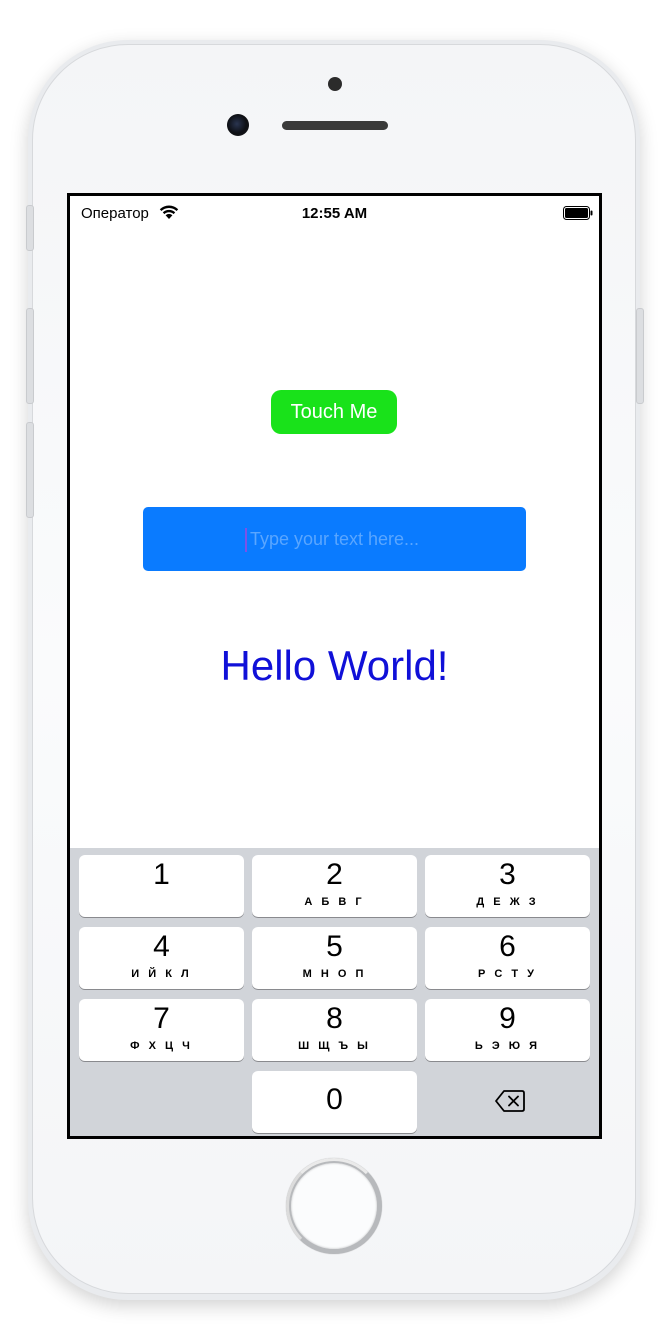  I want to click on key-digit: 0, so click(334, 1099).